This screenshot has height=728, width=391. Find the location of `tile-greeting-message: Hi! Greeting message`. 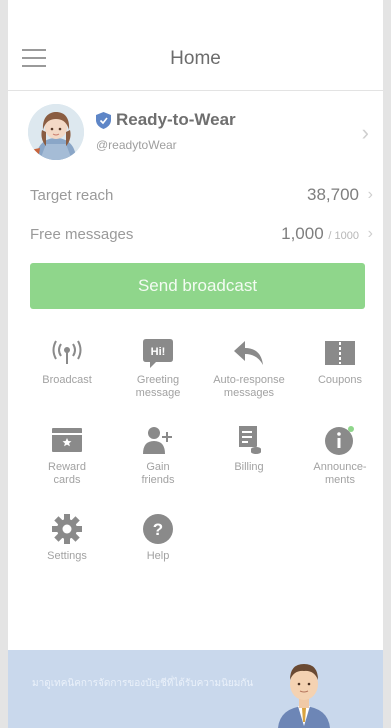

tile-greeting-message: Hi! Greeting message is located at coordinates (158, 368).